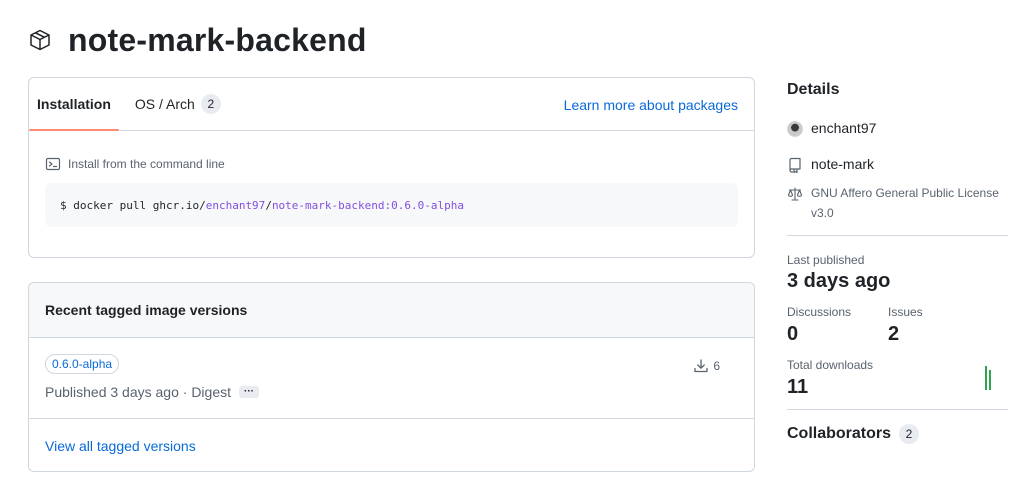 The image size is (1024, 489). I want to click on collaborators-count-badge: 2, so click(909, 434).